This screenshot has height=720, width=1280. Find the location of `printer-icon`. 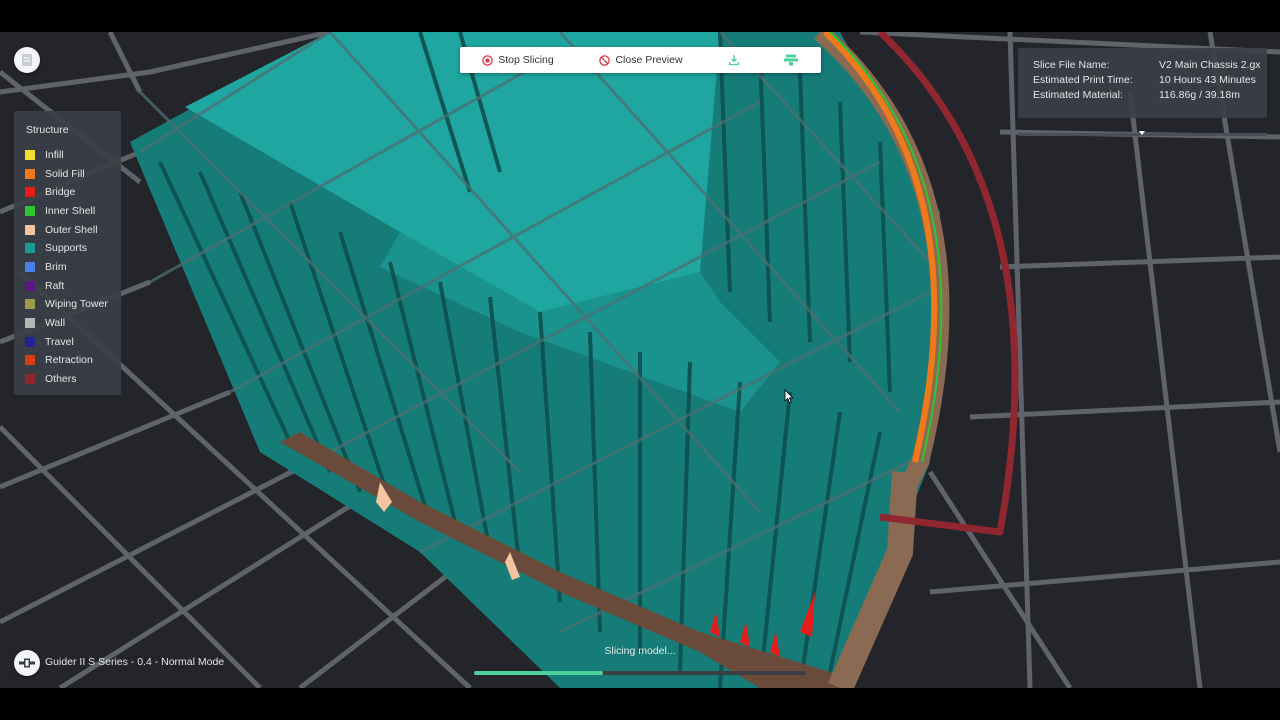

printer-icon is located at coordinates (27, 663).